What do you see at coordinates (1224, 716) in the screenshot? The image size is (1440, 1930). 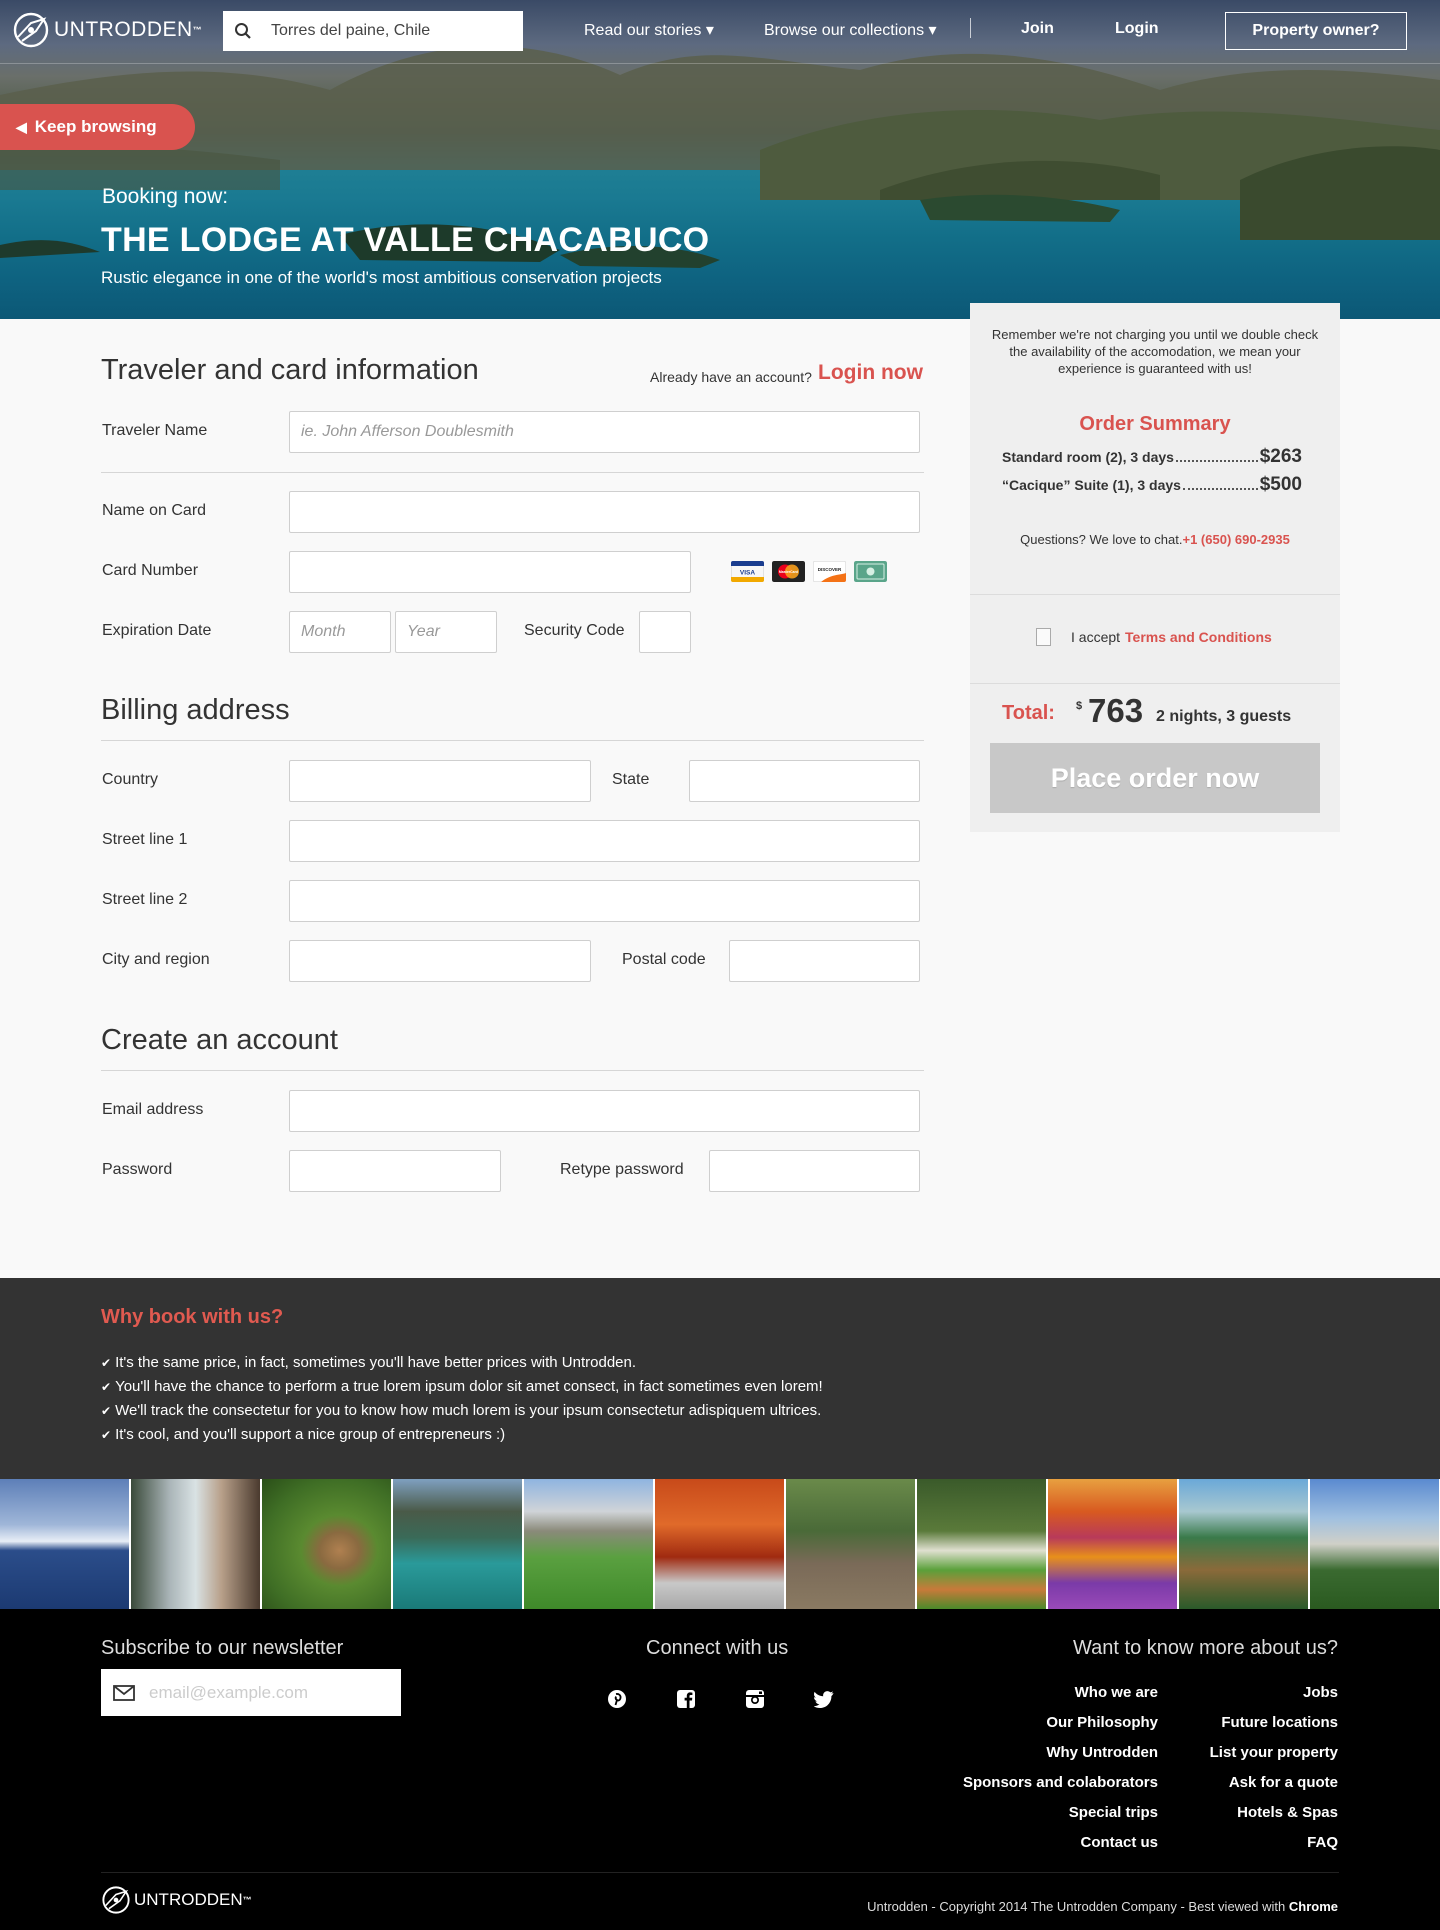 I see `total-details: 2 nights, 3 guests` at bounding box center [1224, 716].